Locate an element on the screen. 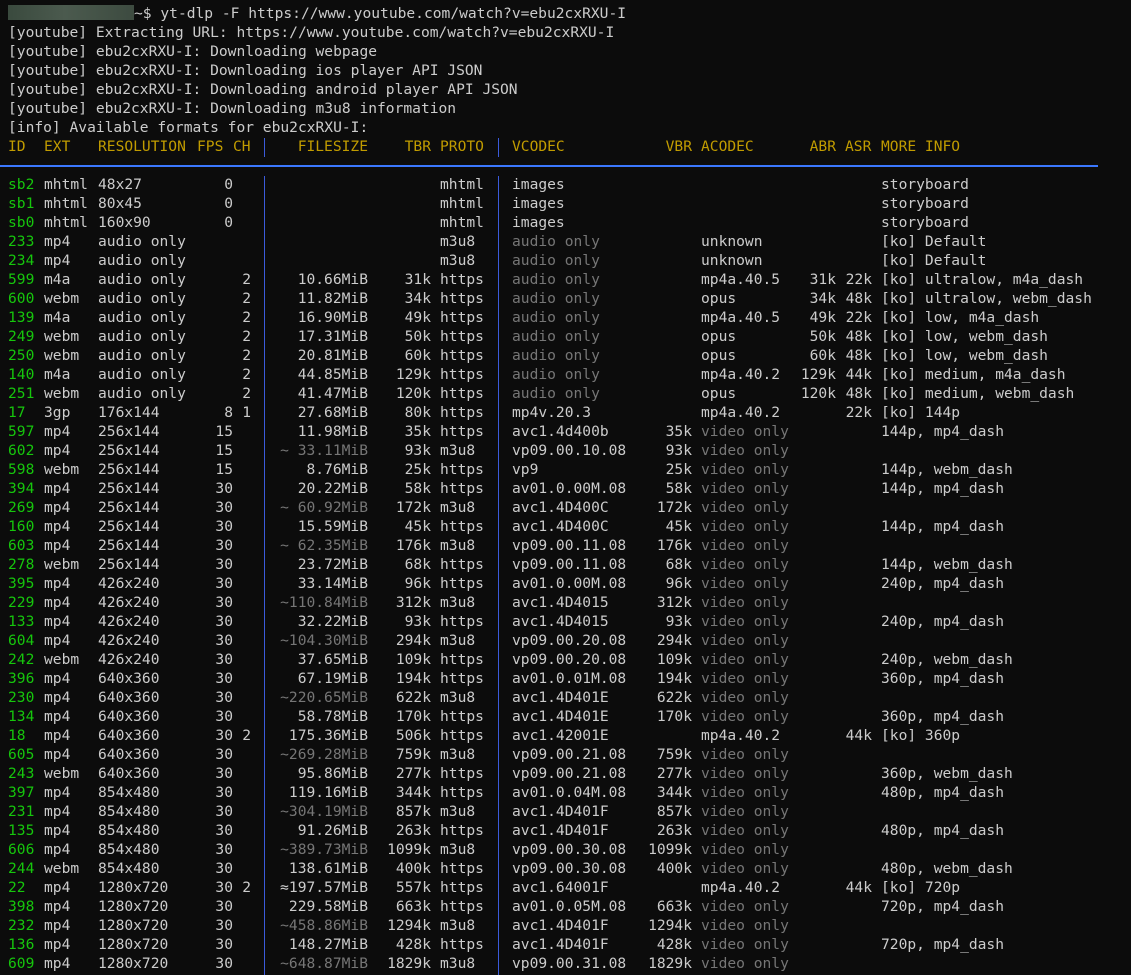  cell-vbr: 170k is located at coordinates (674, 716).